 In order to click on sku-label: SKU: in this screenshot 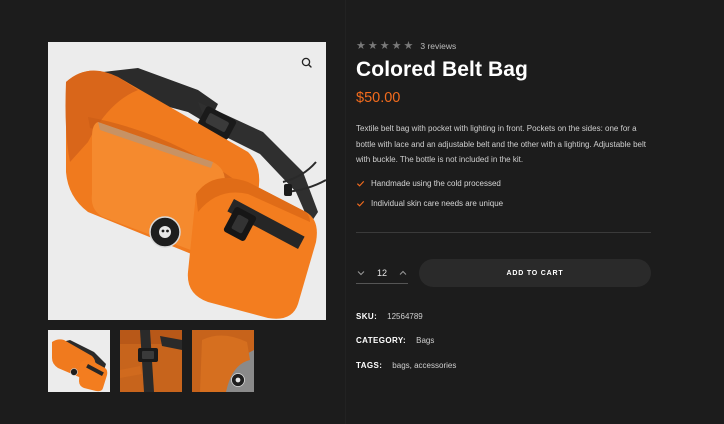, I will do `click(367, 316)`.